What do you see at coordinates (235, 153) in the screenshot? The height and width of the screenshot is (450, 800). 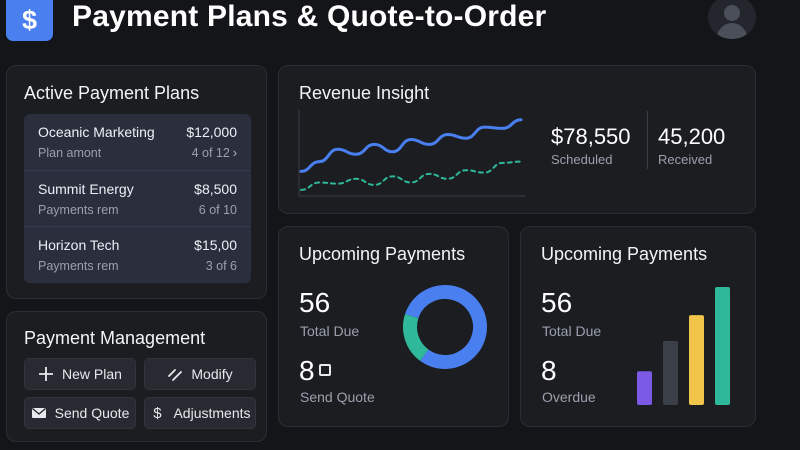 I see `chevron-right-icon: ›` at bounding box center [235, 153].